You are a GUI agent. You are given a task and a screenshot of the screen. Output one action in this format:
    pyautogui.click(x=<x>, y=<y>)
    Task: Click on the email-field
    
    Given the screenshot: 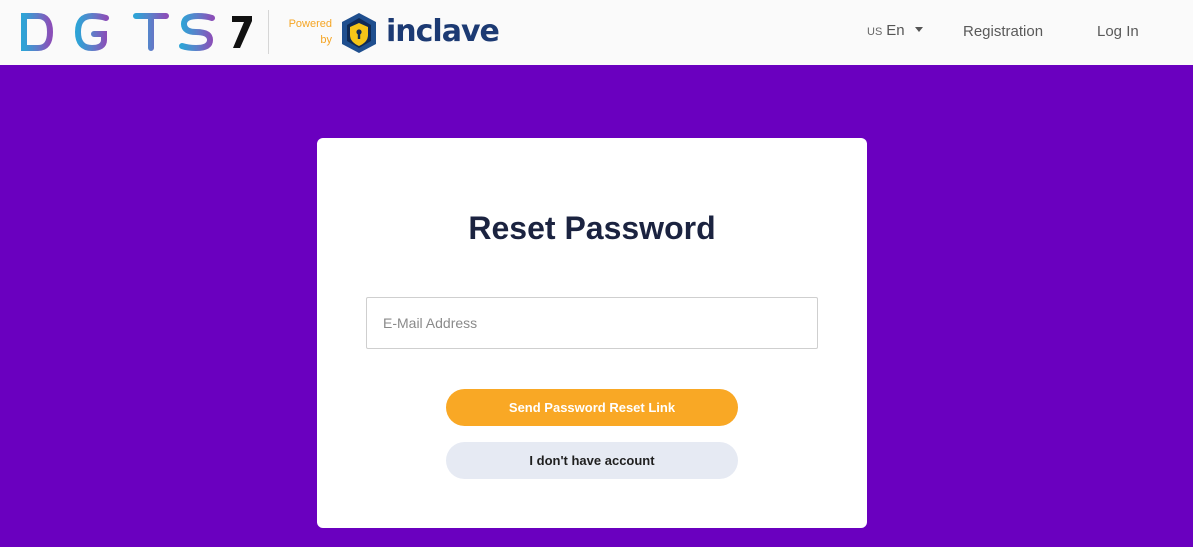 What is the action you would take?
    pyautogui.click(x=592, y=323)
    